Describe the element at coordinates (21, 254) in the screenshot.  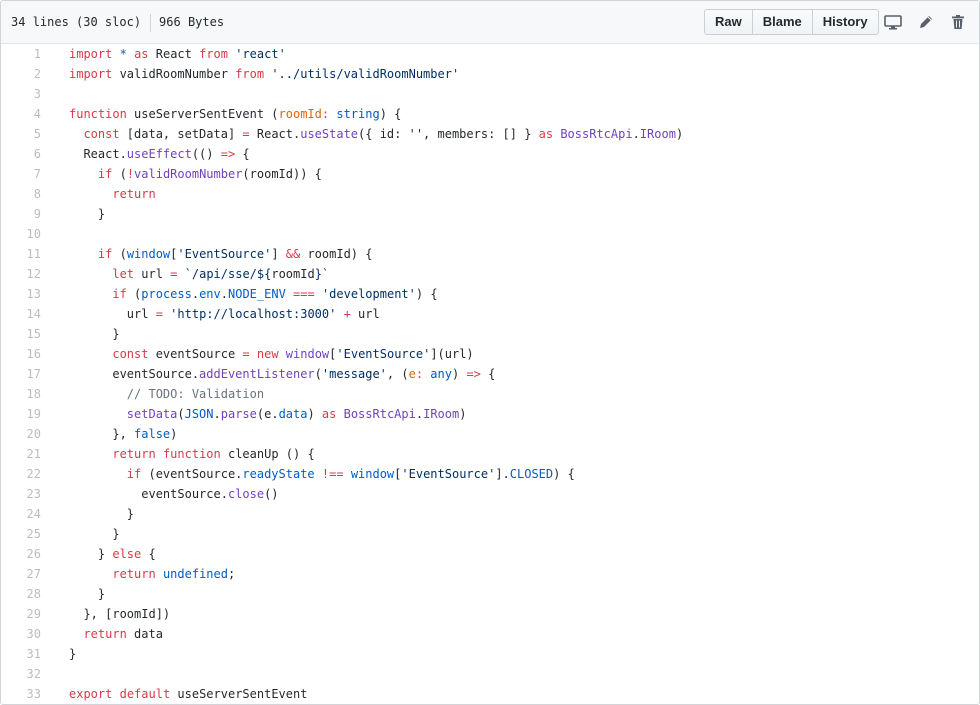
I see `line-number: 11` at that location.